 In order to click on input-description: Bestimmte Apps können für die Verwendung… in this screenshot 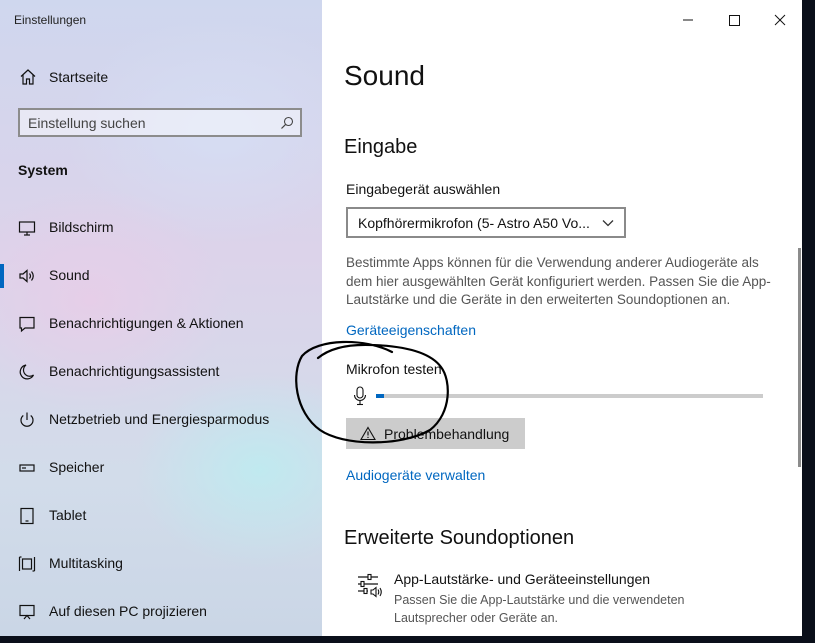, I will do `click(558, 281)`.